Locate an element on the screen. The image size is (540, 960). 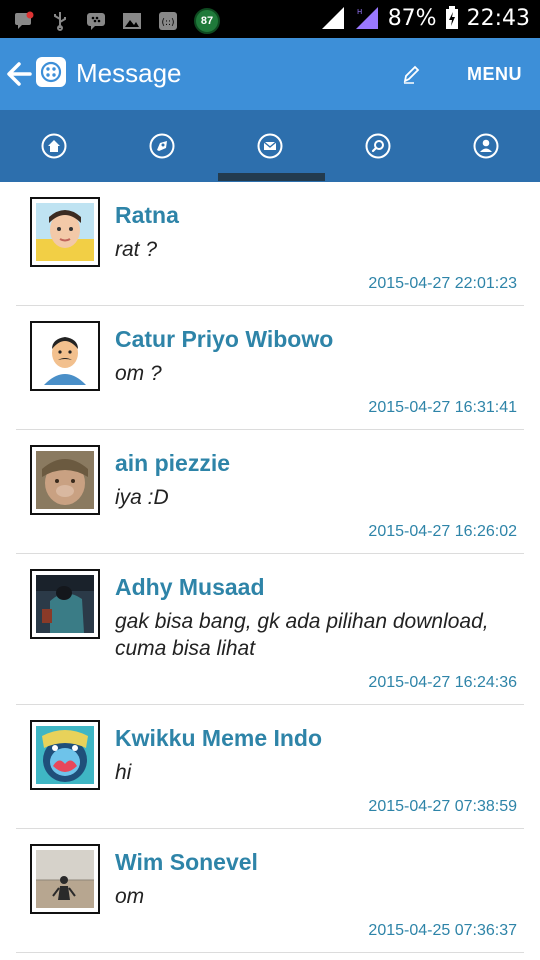
message-preview: om ? is located at coordinates (138, 373).